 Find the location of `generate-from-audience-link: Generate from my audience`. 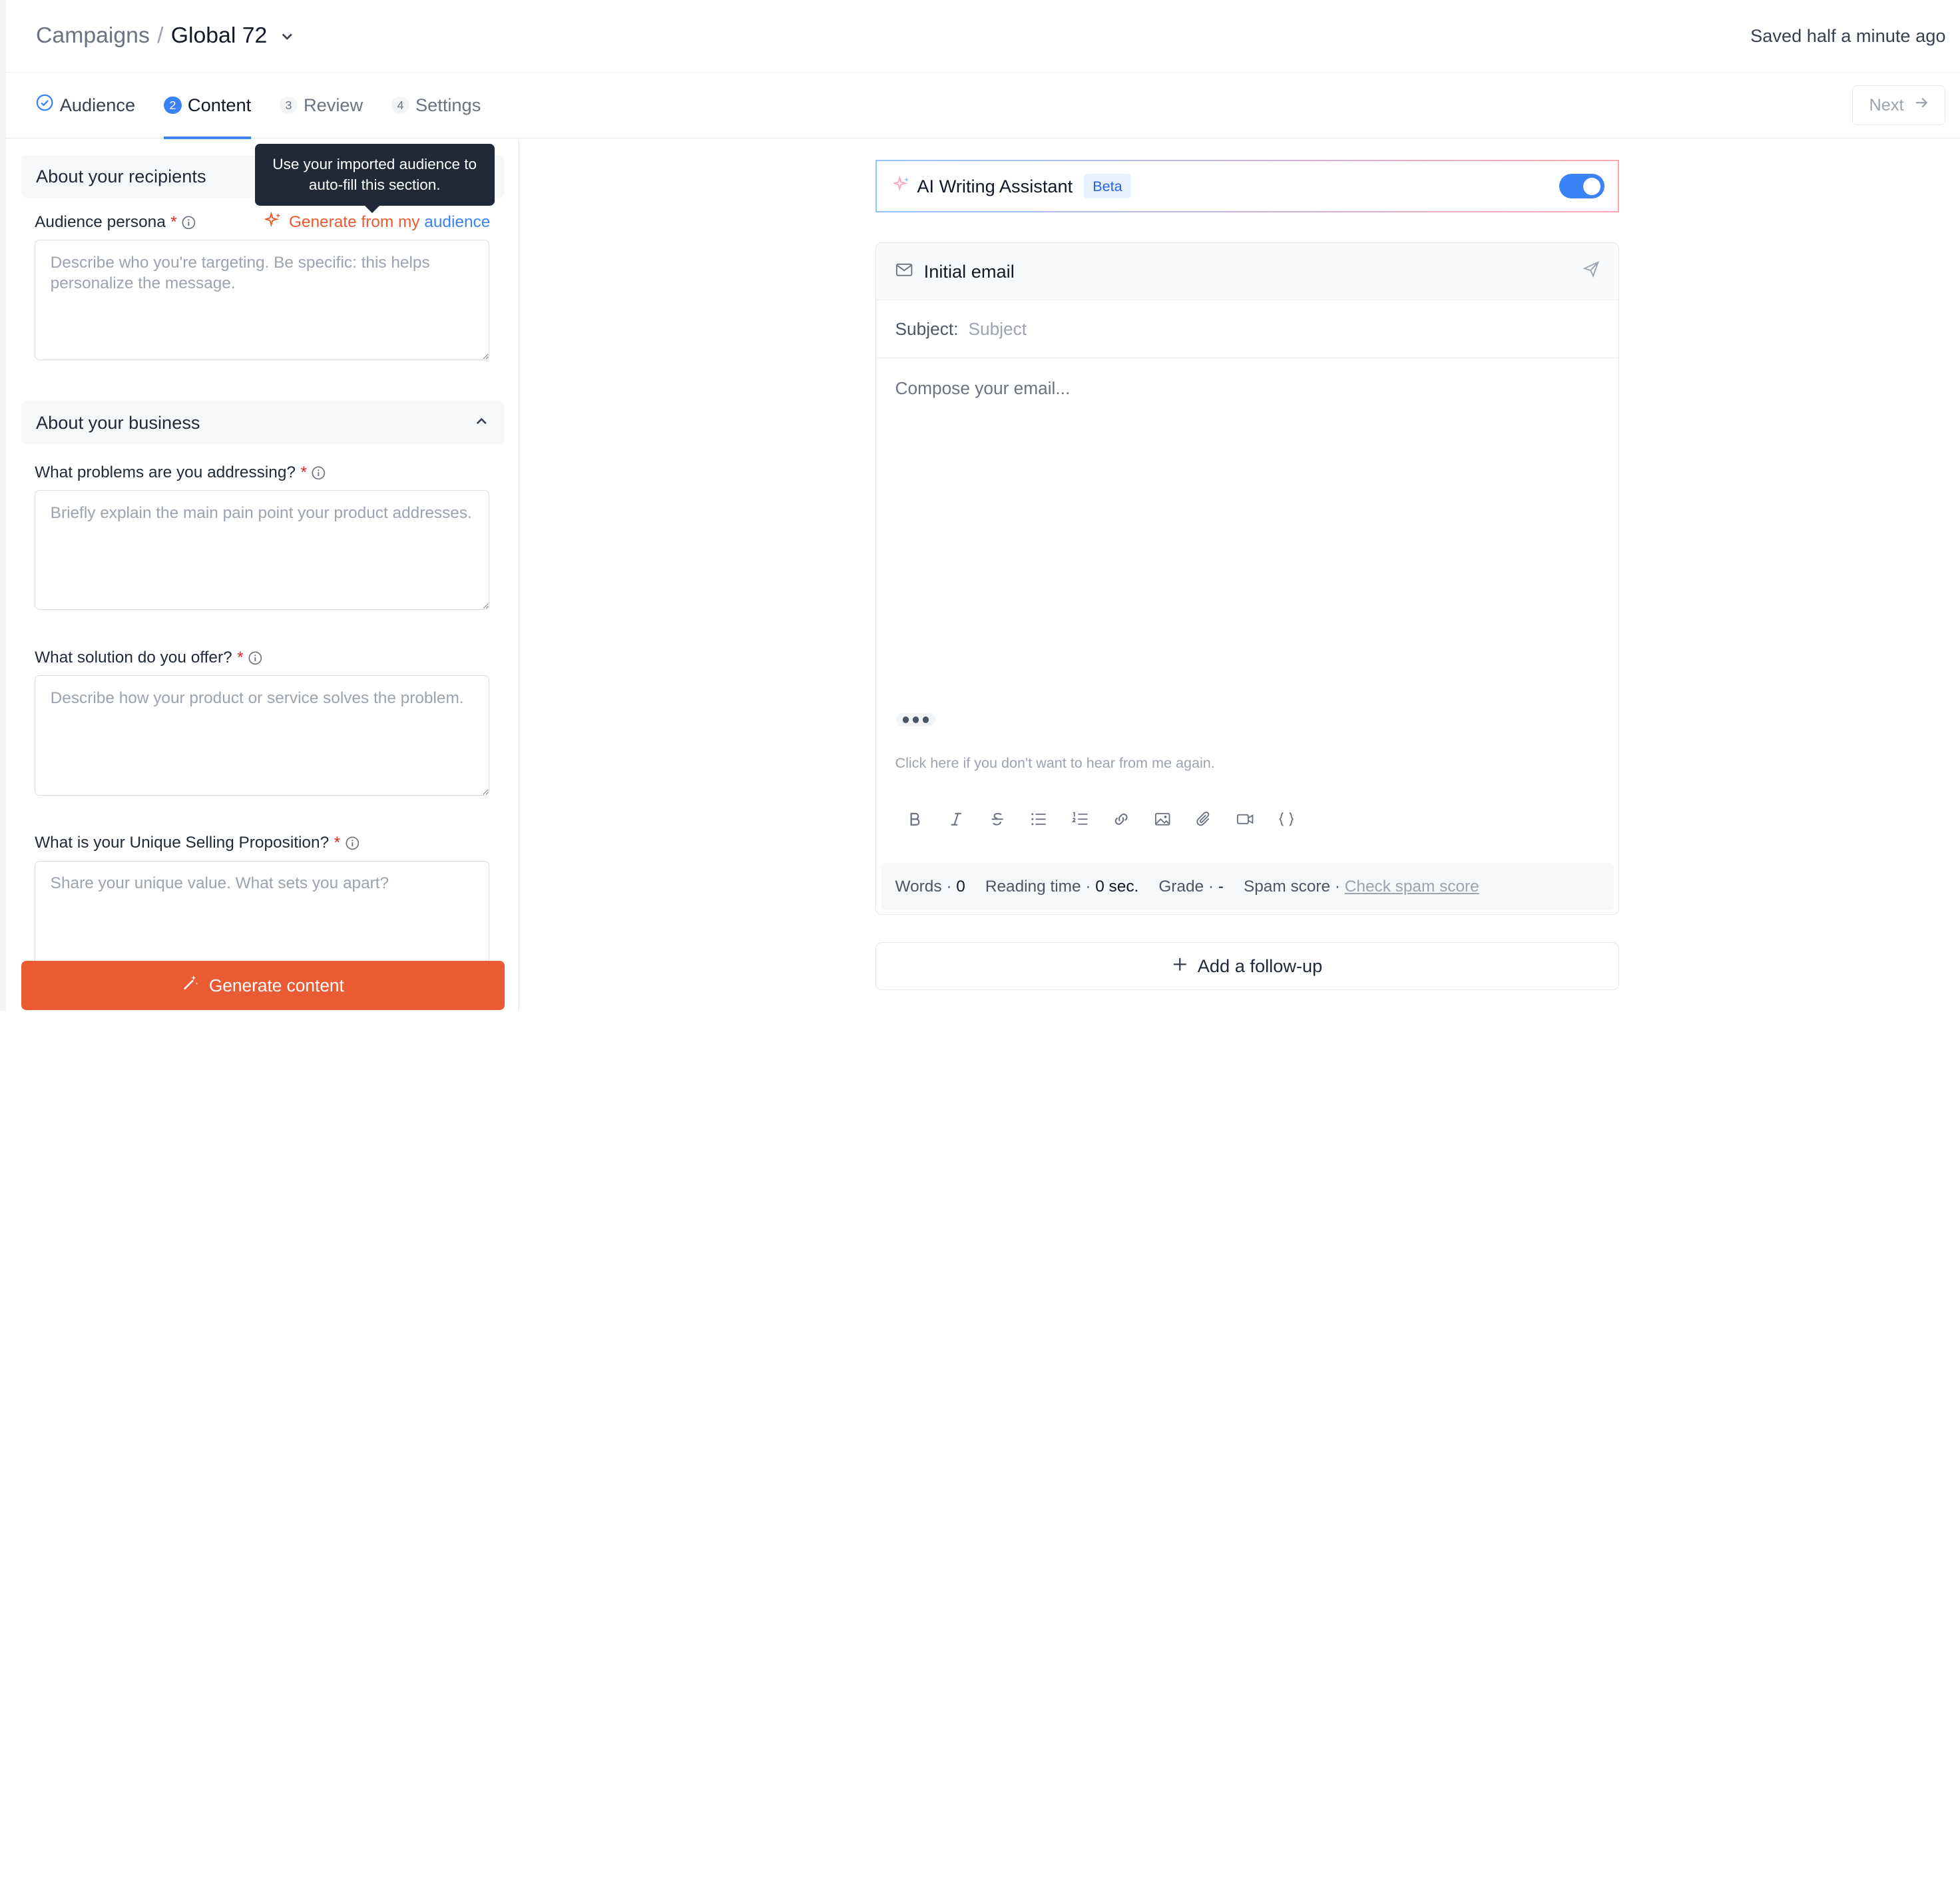

generate-from-audience-link: Generate from my audience is located at coordinates (377, 222).